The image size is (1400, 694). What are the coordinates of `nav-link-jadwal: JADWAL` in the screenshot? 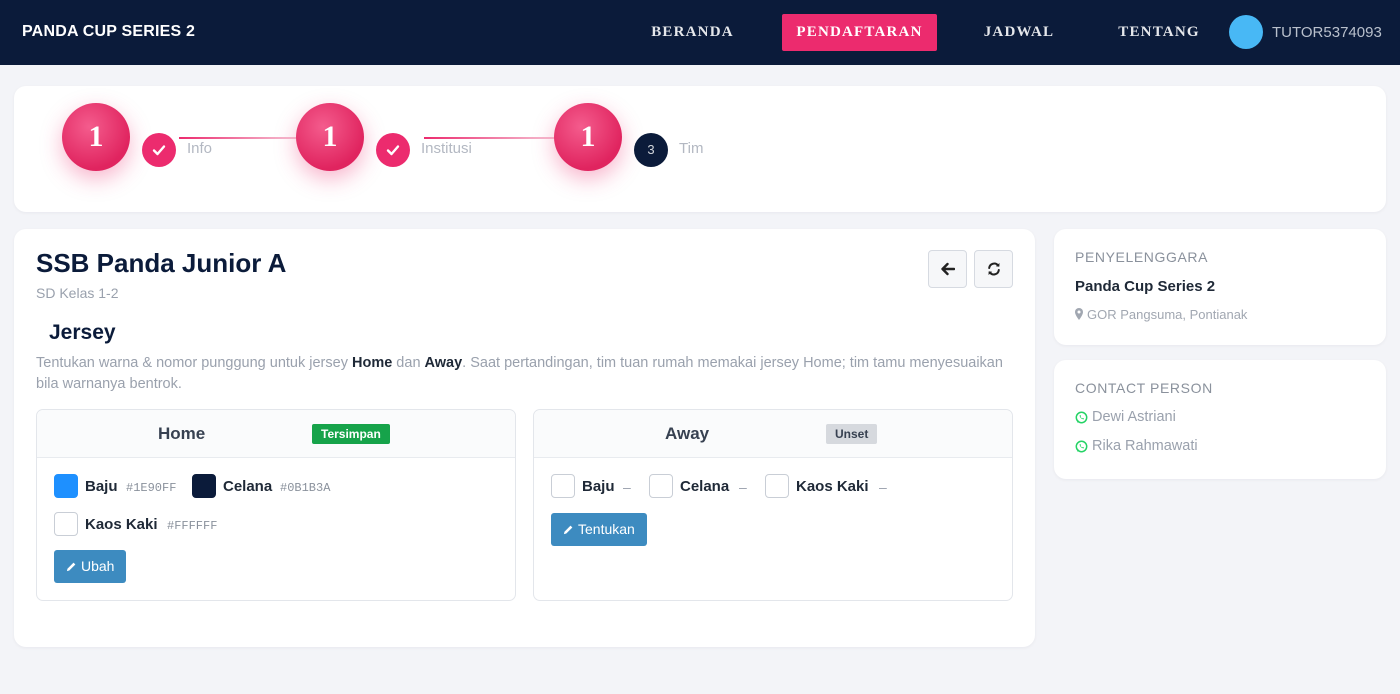 It's located at (1019, 32).